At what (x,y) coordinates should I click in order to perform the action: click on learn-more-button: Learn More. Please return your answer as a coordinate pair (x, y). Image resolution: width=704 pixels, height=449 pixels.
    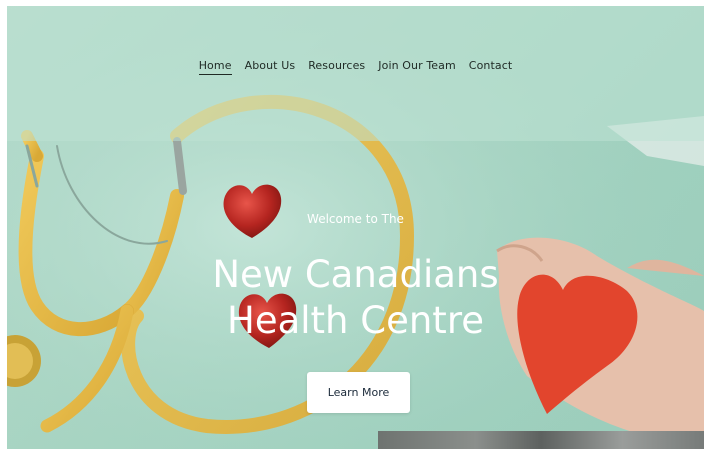
    Looking at the image, I should click on (358, 392).